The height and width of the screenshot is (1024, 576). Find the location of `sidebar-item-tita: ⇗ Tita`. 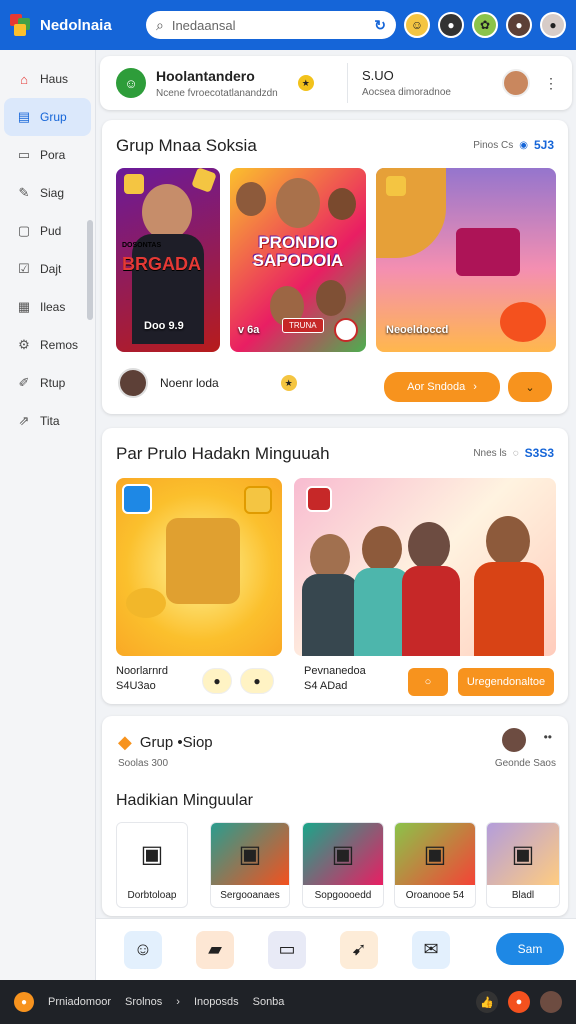

sidebar-item-tita: ⇗ Tita is located at coordinates (47, 421).